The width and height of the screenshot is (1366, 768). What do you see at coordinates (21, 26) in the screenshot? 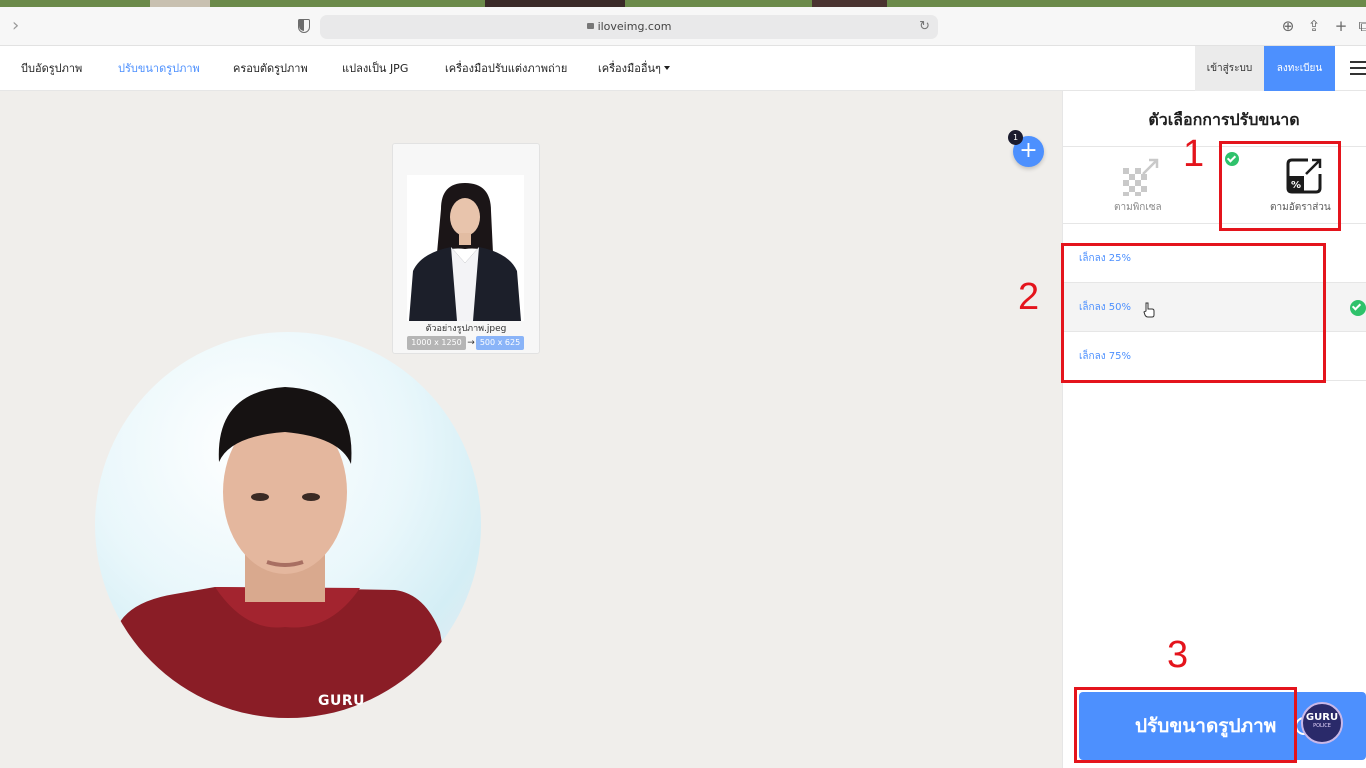
I see `forward-icon: ›` at bounding box center [21, 26].